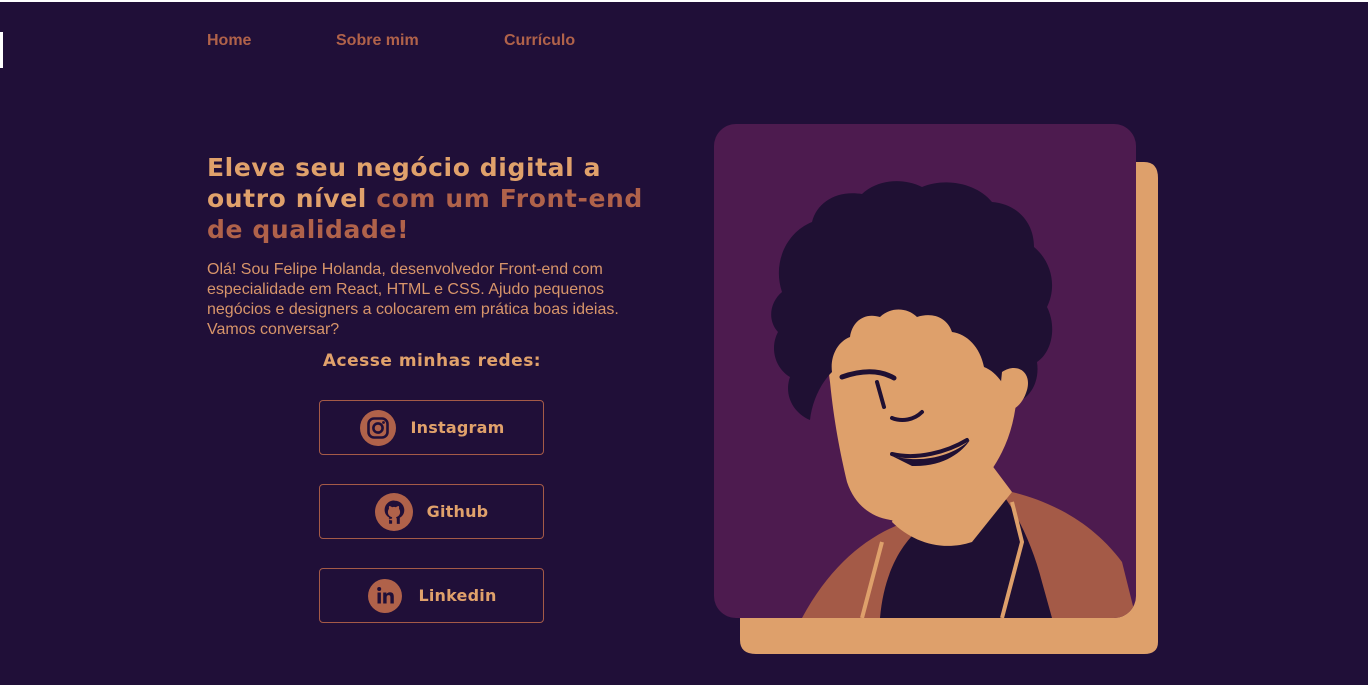  I want to click on nav-home-link: Home, so click(229, 41).